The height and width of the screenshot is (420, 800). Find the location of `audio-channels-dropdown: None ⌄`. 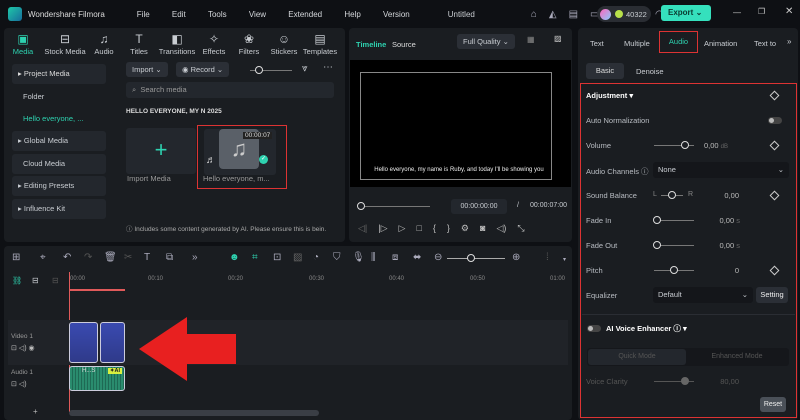

audio-channels-dropdown: None ⌄ is located at coordinates (721, 170).